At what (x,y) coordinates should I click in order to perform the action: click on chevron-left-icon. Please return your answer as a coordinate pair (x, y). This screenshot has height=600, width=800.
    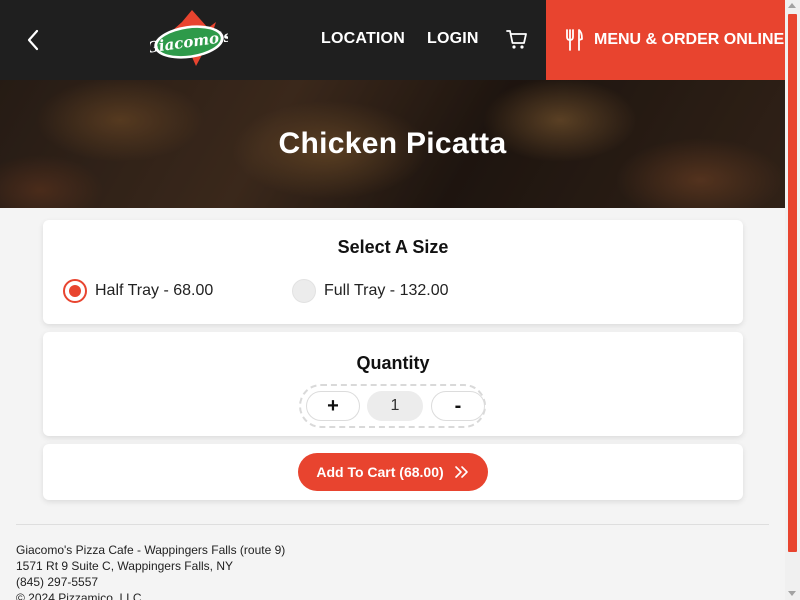
    Looking at the image, I should click on (33, 40).